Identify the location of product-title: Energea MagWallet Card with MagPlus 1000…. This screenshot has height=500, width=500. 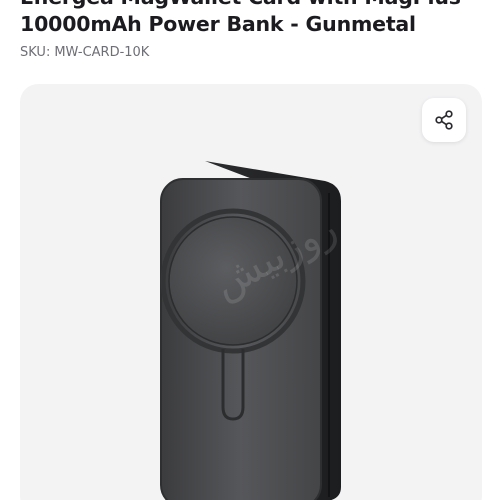
(240, 18).